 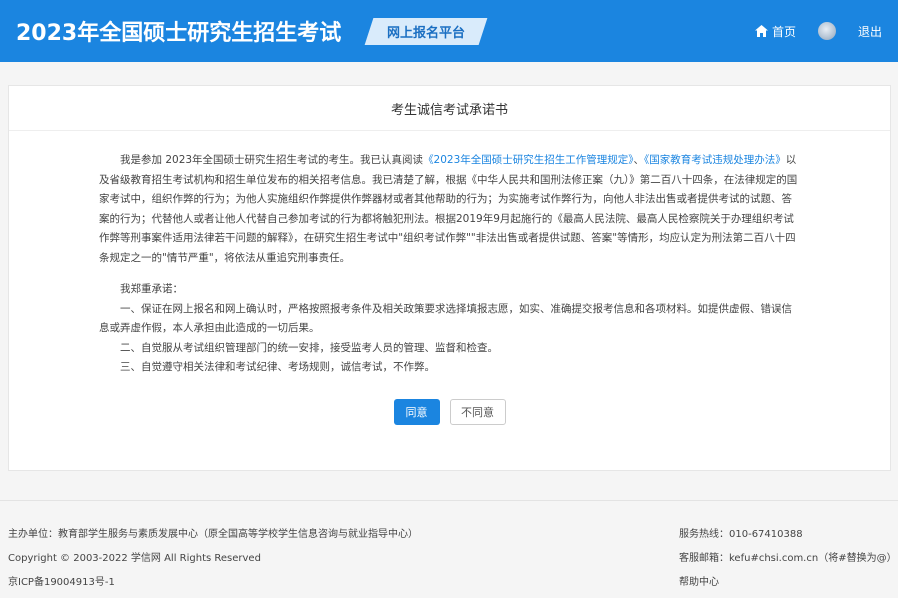 What do you see at coordinates (788, 583) in the screenshot?
I see `footer-help-link: 帮助中心` at bounding box center [788, 583].